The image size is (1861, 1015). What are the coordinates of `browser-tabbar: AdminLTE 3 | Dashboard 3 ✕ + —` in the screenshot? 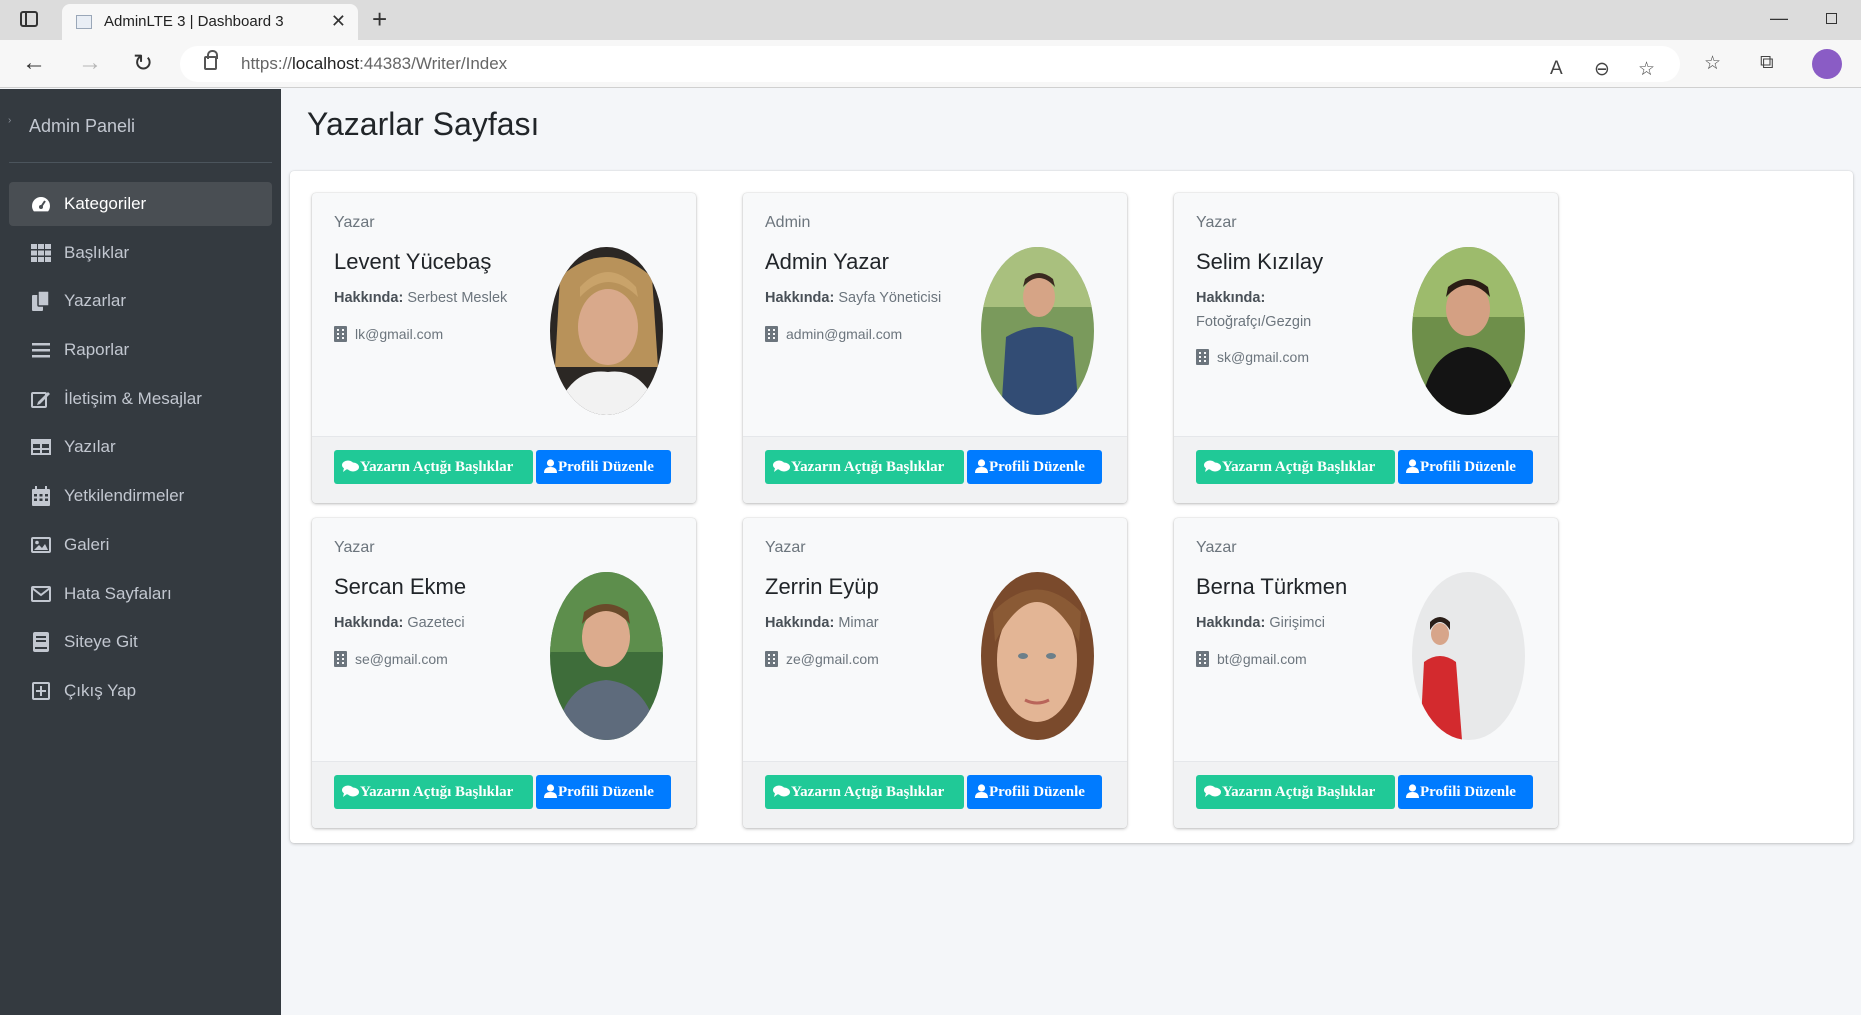 It's located at (930, 20).